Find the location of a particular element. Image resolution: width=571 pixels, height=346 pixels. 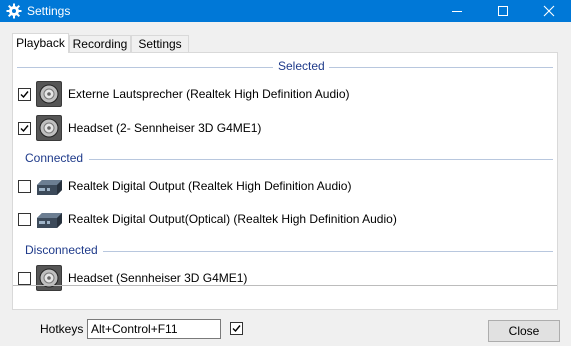

tab-settings: Settings is located at coordinates (160, 43).